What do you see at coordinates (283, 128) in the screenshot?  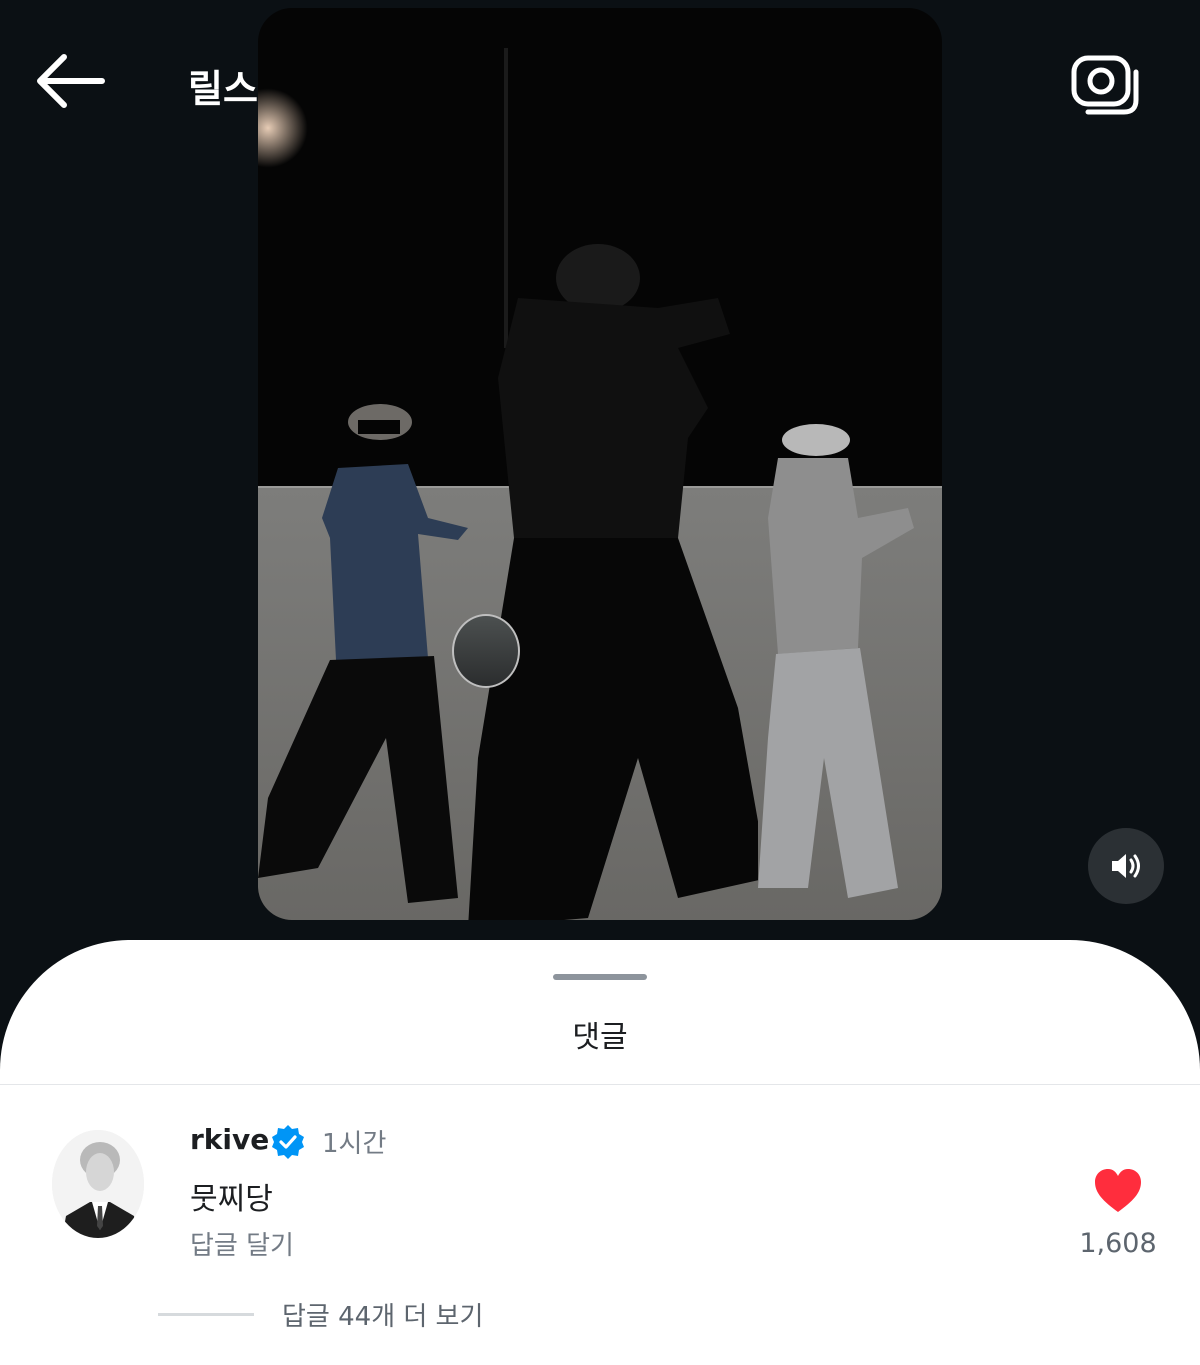 I see `studio-light` at bounding box center [283, 128].